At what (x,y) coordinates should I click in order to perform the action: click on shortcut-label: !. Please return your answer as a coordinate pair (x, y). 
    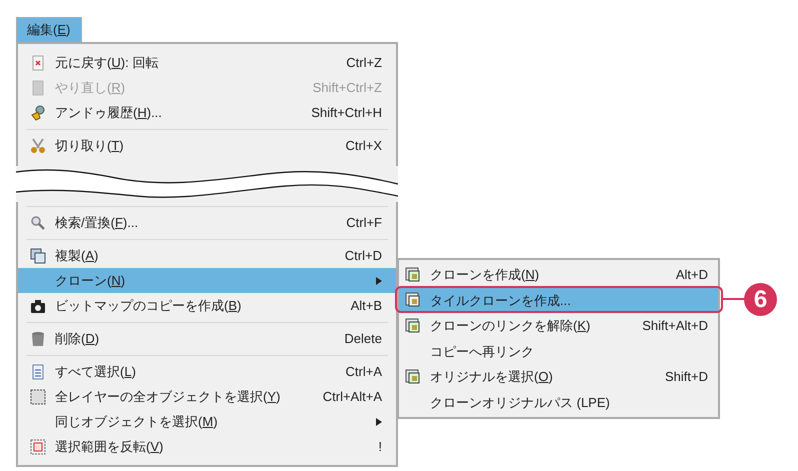
    Looking at the image, I should click on (380, 447).